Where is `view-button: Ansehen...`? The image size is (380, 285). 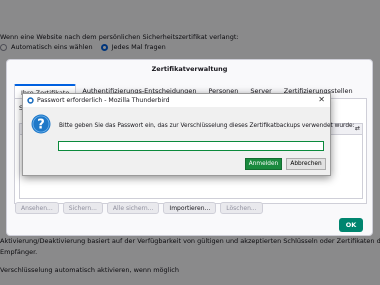
view-button: Ansehen... is located at coordinates (37, 208).